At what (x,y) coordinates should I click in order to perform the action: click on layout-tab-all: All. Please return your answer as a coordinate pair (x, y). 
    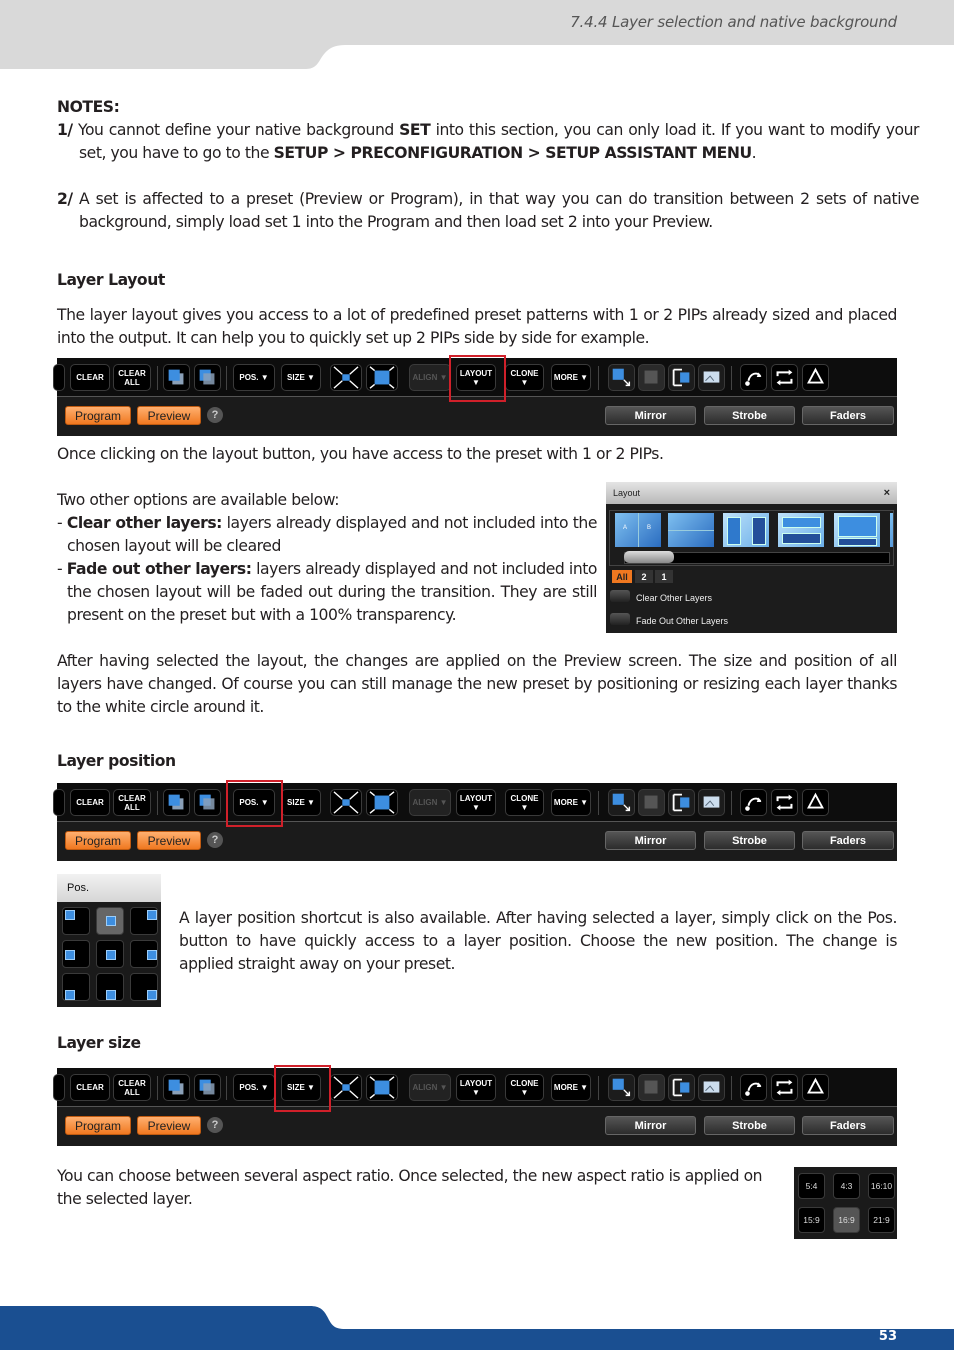
    Looking at the image, I should click on (622, 576).